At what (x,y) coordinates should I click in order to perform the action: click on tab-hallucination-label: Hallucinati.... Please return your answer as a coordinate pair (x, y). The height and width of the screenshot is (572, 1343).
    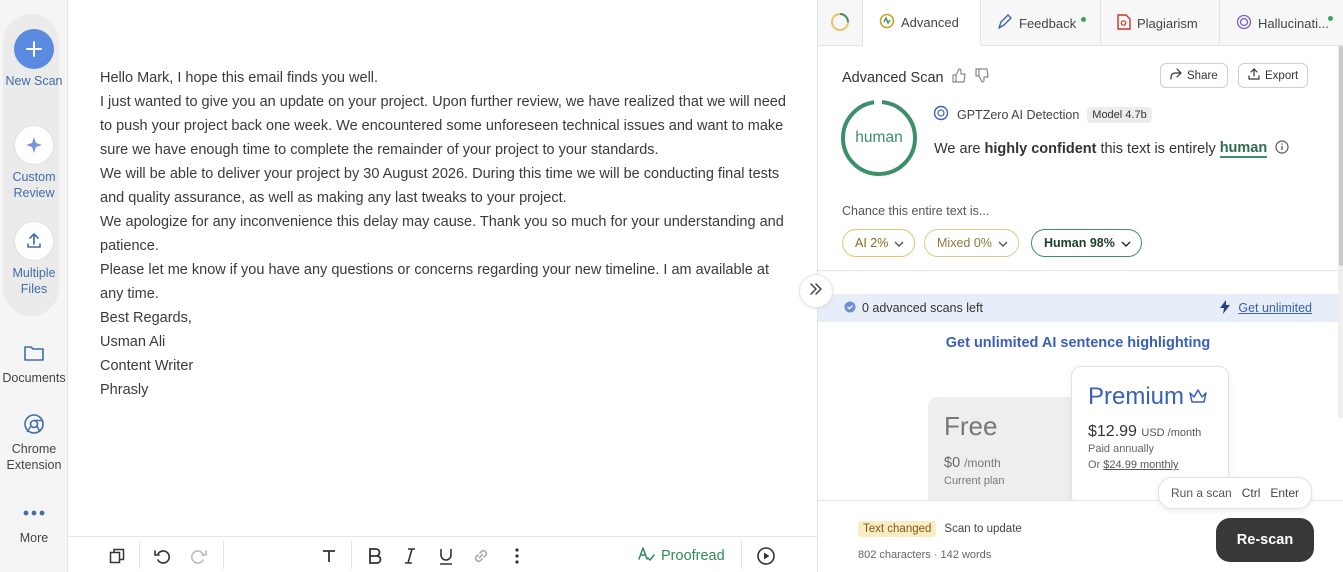
    Looking at the image, I should click on (1293, 23).